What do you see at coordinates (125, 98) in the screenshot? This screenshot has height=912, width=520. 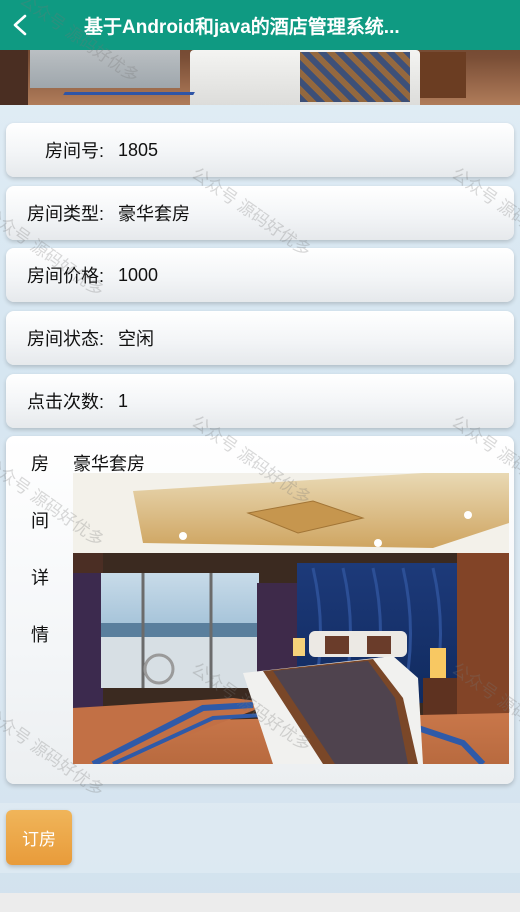 I see `hero-rug` at bounding box center [125, 98].